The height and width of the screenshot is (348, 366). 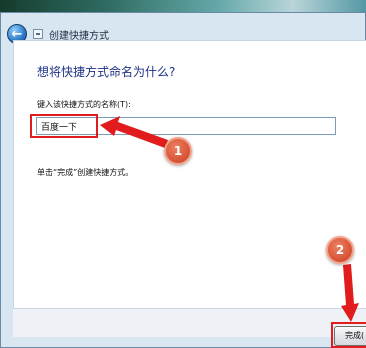 I want to click on name-field-label: 键入该快捷方式的名称(T):, so click(x=84, y=104).